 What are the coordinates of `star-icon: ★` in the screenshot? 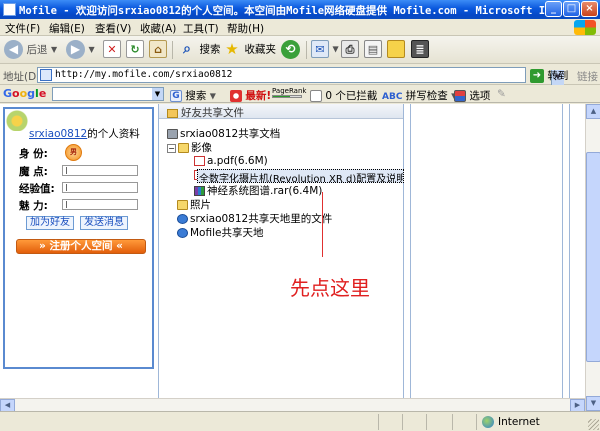 It's located at (232, 49).